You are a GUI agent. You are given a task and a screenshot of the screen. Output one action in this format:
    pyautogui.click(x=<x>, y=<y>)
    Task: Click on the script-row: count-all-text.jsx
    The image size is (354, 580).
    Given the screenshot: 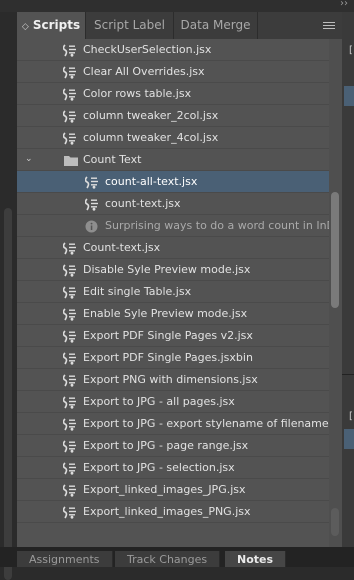 What is the action you would take?
    pyautogui.click(x=173, y=182)
    